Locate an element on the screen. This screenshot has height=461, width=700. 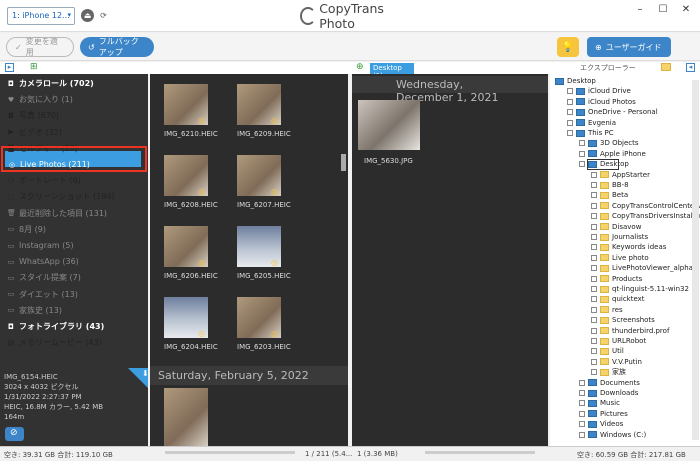
album-item: ▭ 家族史 (13) is located at coordinates (74, 310).